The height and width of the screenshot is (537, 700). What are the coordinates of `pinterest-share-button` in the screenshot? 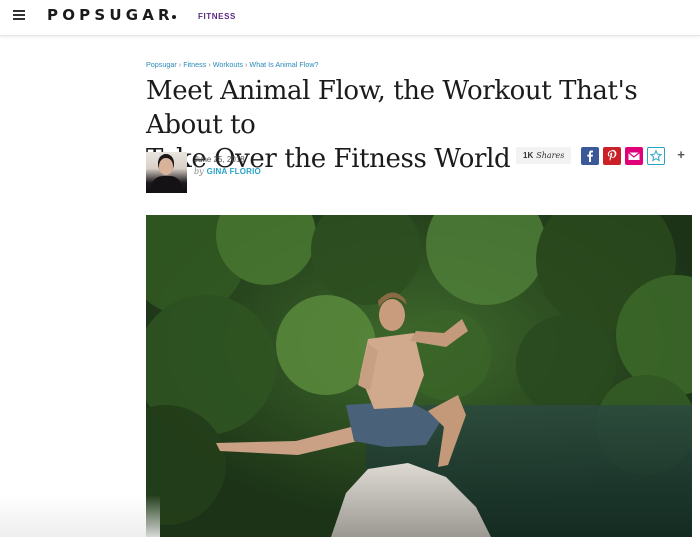 It's located at (612, 156).